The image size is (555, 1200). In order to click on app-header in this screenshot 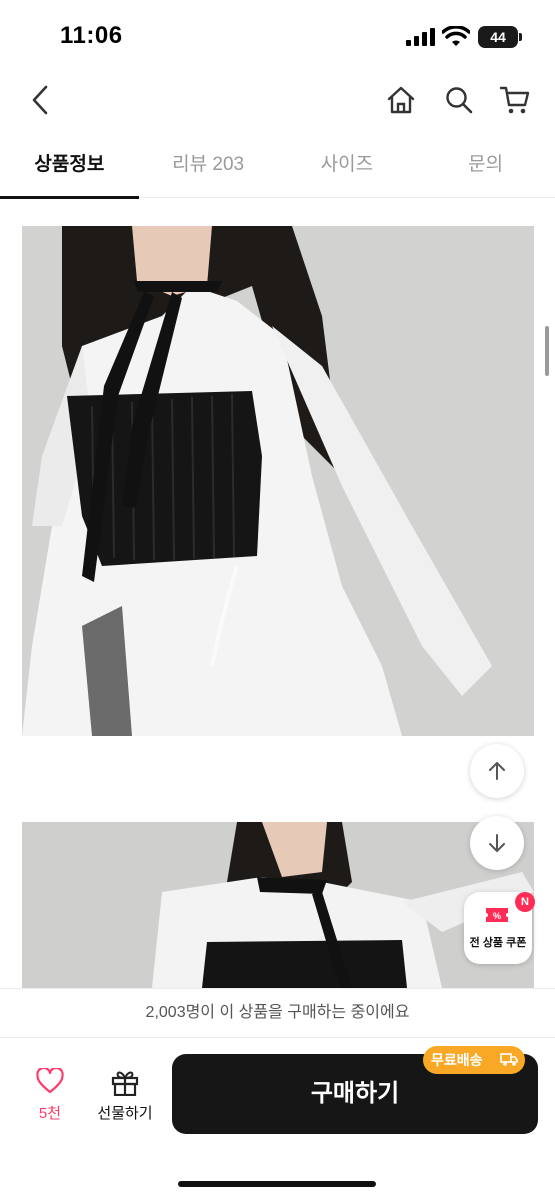, I will do `click(277, 100)`.